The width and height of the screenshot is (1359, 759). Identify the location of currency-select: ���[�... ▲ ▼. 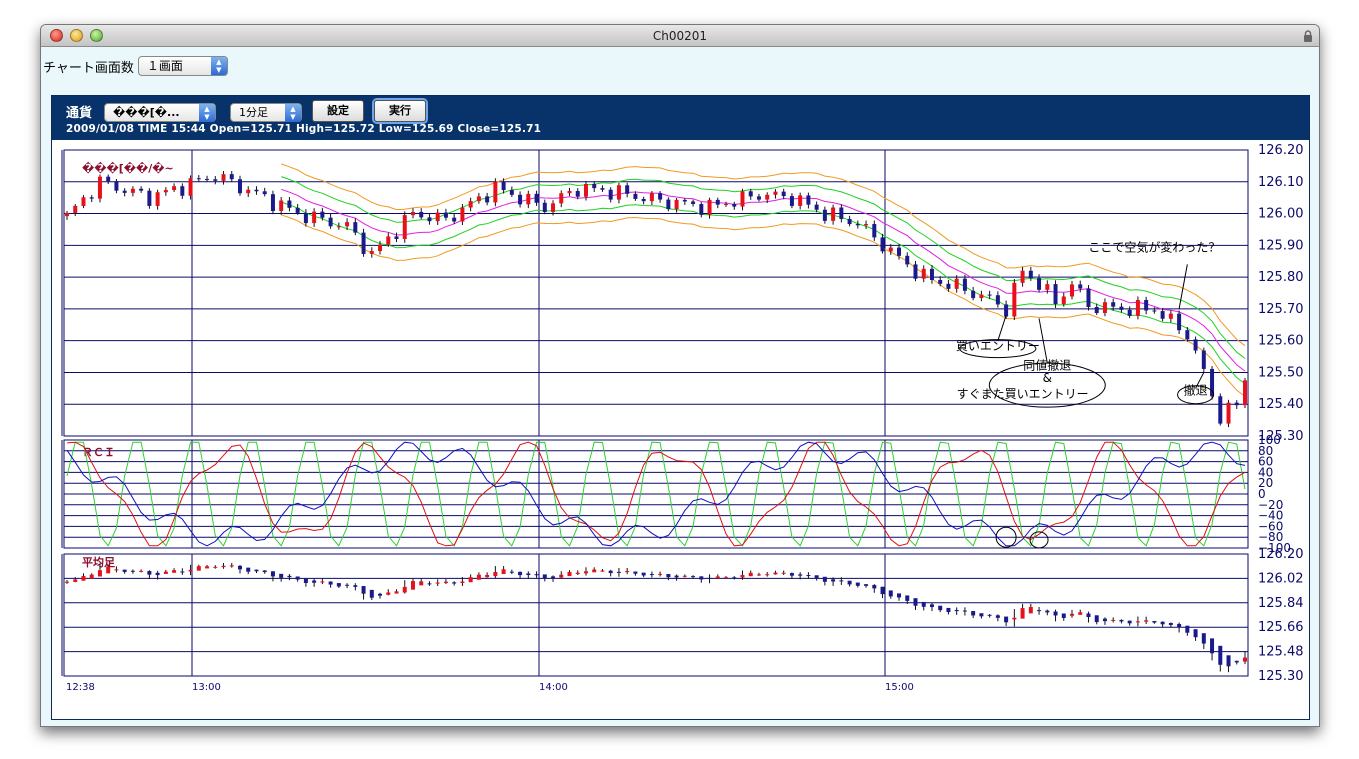
(160, 112).